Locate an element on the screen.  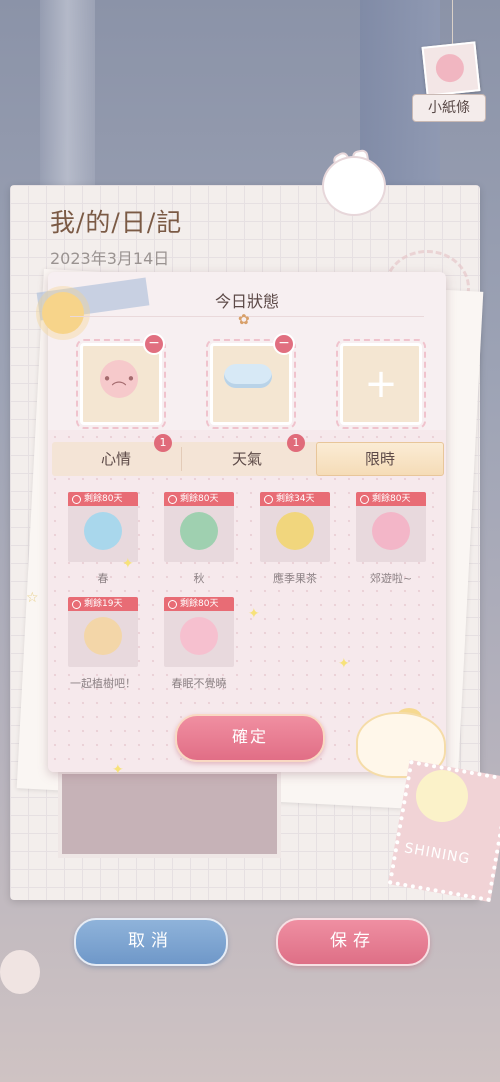
cloud-icon is located at coordinates (248, 376).